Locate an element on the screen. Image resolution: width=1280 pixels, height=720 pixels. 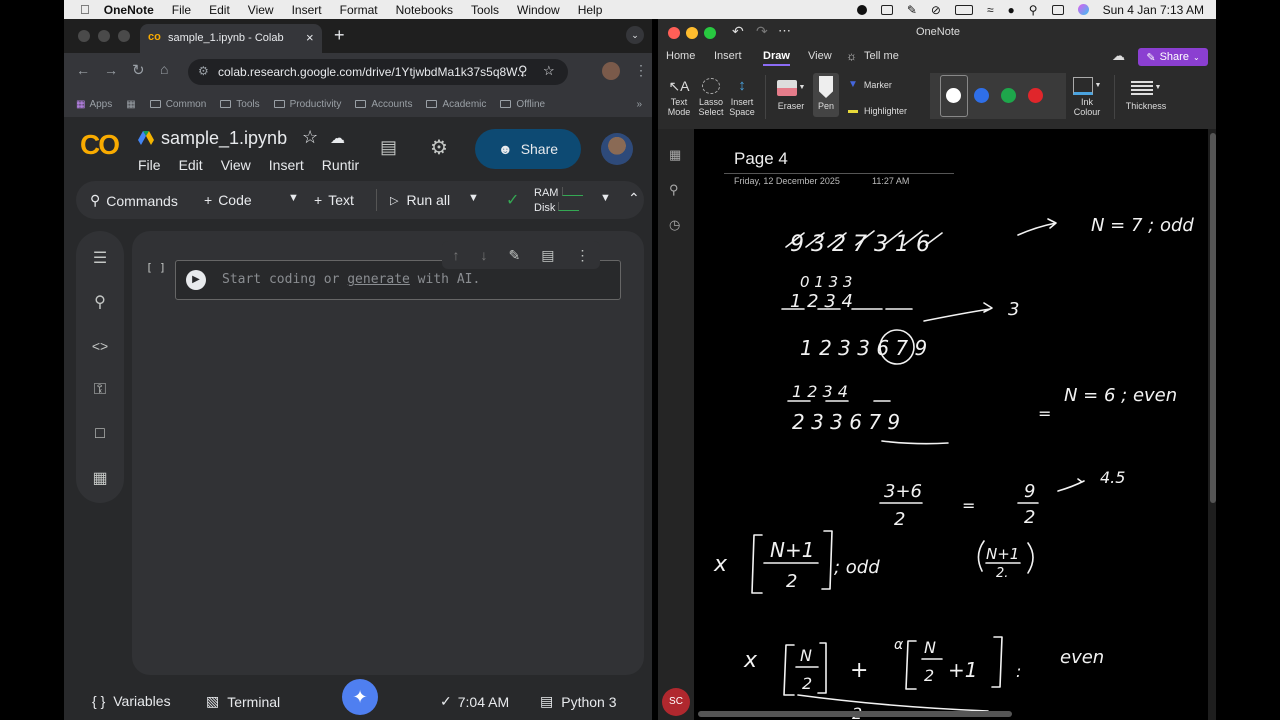
tell-me-search: Tell me is located at coordinates (881, 56).